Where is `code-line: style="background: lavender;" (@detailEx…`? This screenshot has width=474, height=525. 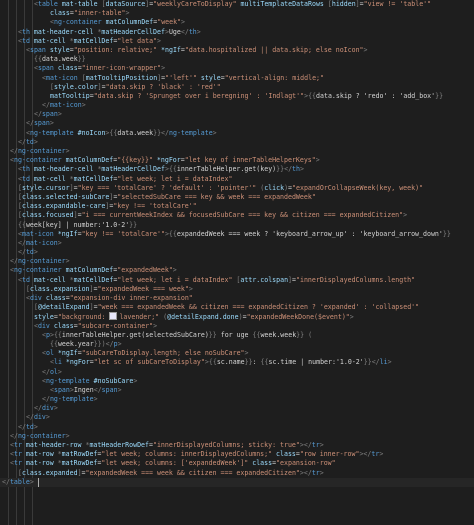 code-line: style="background: lavender;" (@detailEx… is located at coordinates (237, 316).